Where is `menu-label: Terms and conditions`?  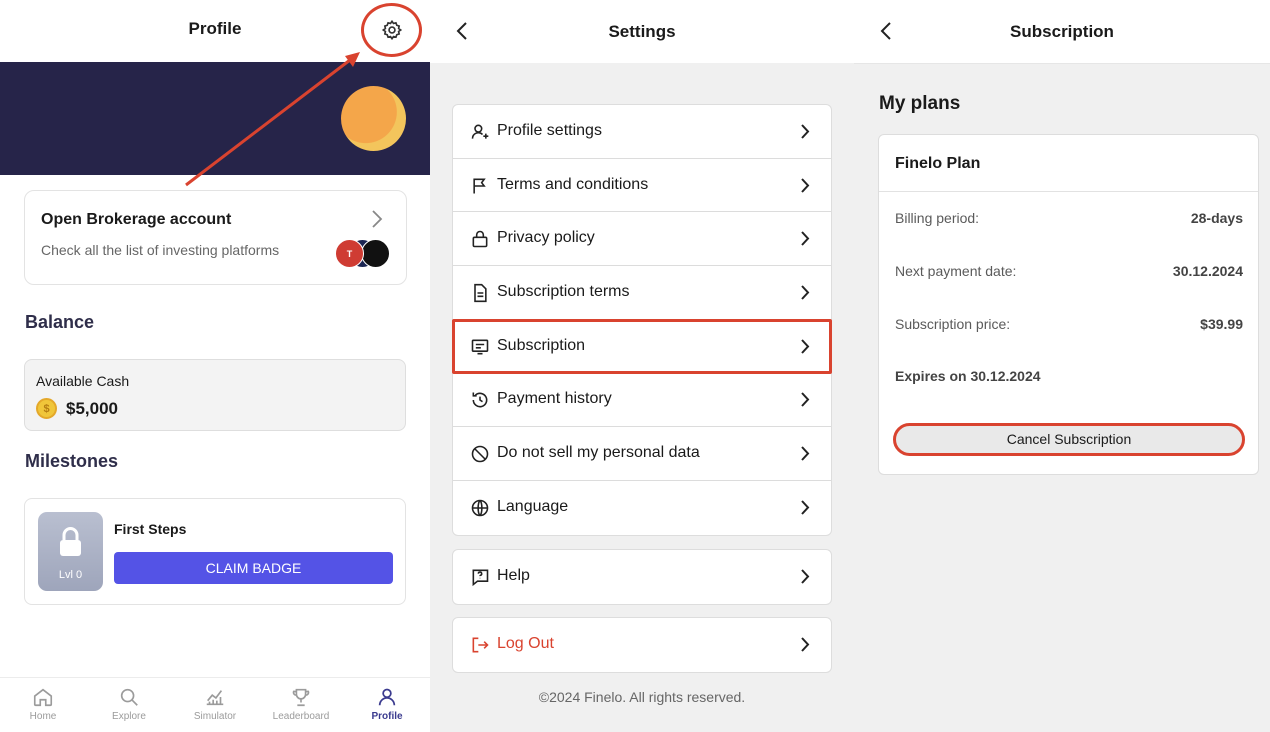
menu-label: Terms and conditions is located at coordinates (573, 184).